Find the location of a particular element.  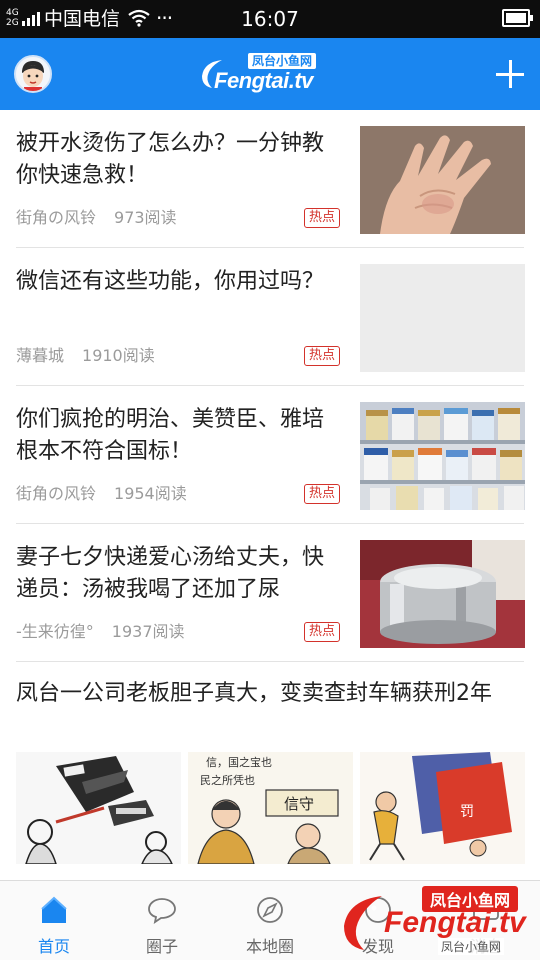

watermark-chat-label: 凤台小鱼网 is located at coordinates (471, 946).